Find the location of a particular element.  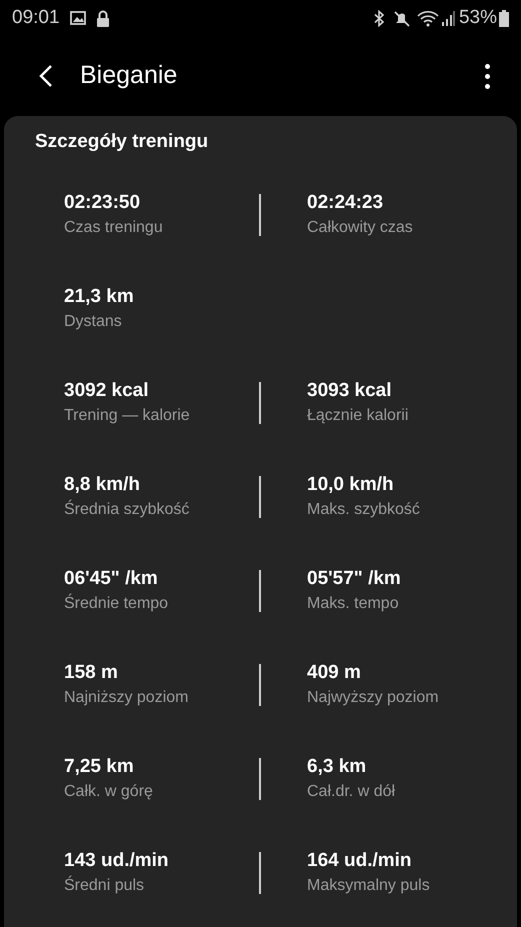

stat-value: 02:23:50 is located at coordinates (103, 202).